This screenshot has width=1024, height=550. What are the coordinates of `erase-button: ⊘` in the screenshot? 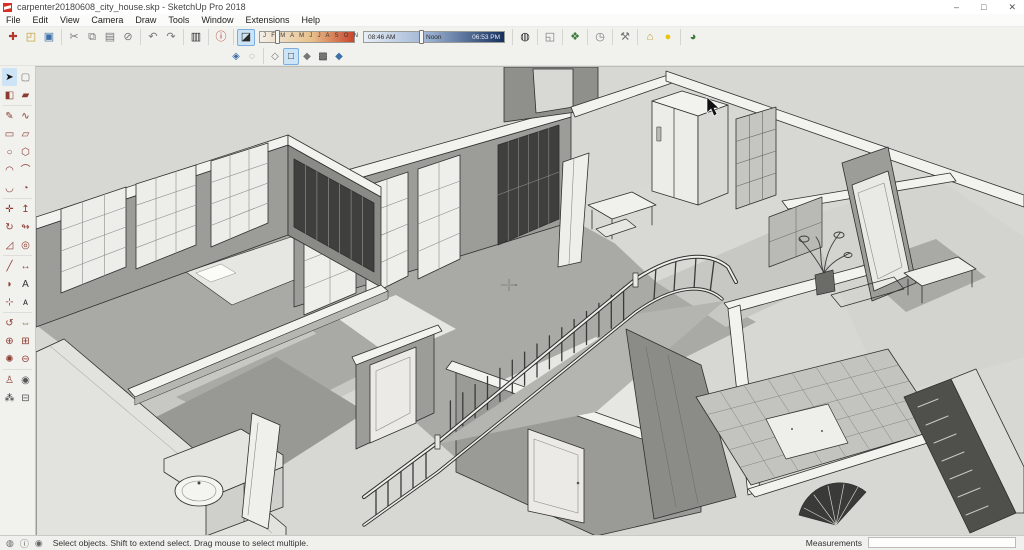 It's located at (128, 37).